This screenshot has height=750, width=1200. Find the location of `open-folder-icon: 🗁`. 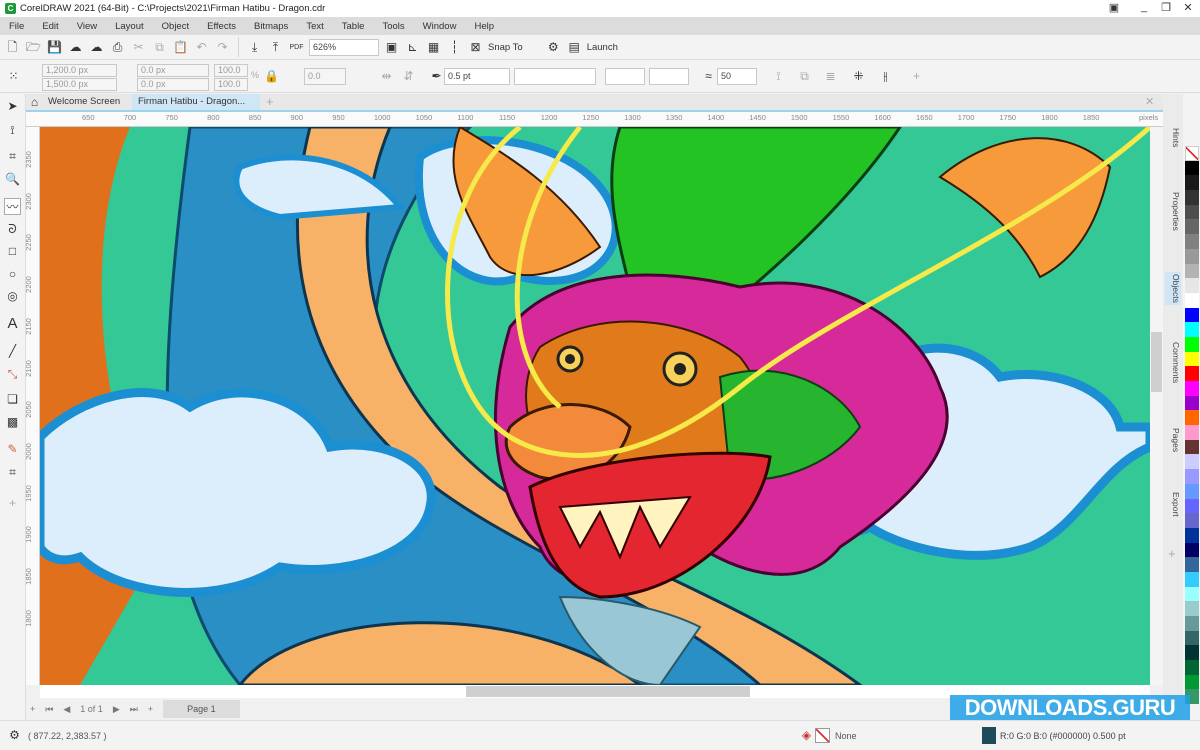

open-folder-icon: 🗁 is located at coordinates (33, 47).